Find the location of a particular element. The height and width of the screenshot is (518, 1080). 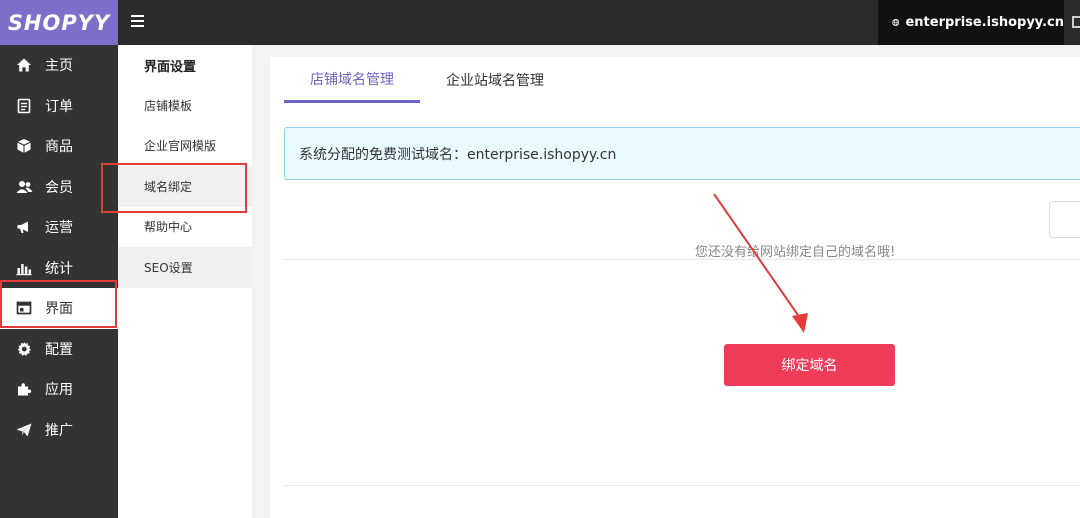

sidebar-item-label: 商品 is located at coordinates (59, 147).